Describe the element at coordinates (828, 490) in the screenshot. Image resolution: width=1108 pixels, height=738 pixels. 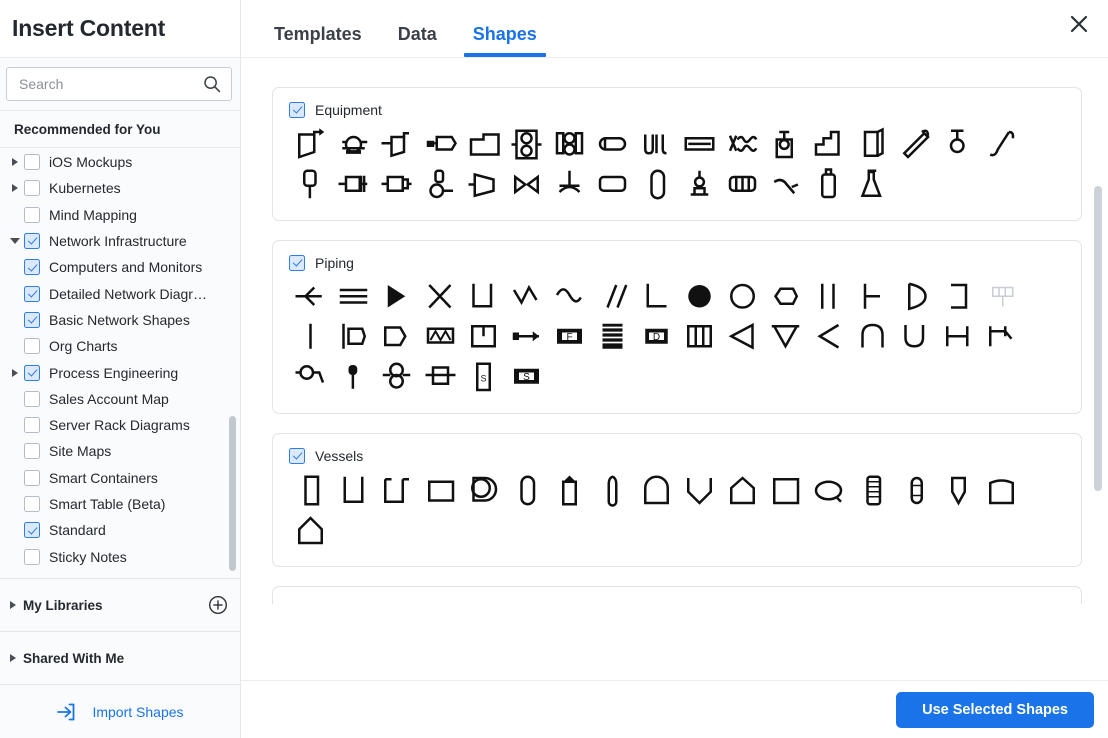
I see `shape-oval-vessel` at that location.